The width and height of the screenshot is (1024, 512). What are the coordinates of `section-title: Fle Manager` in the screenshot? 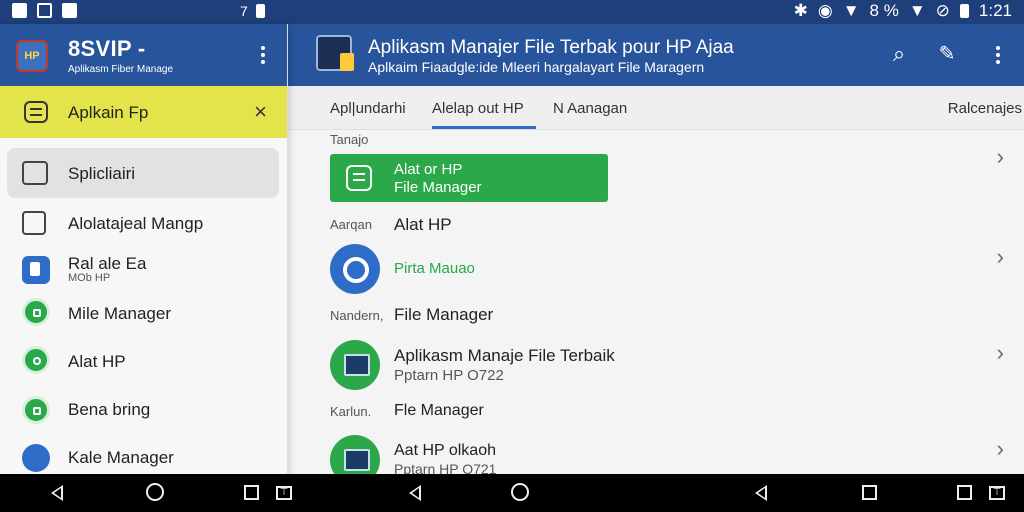 It's located at (439, 410).